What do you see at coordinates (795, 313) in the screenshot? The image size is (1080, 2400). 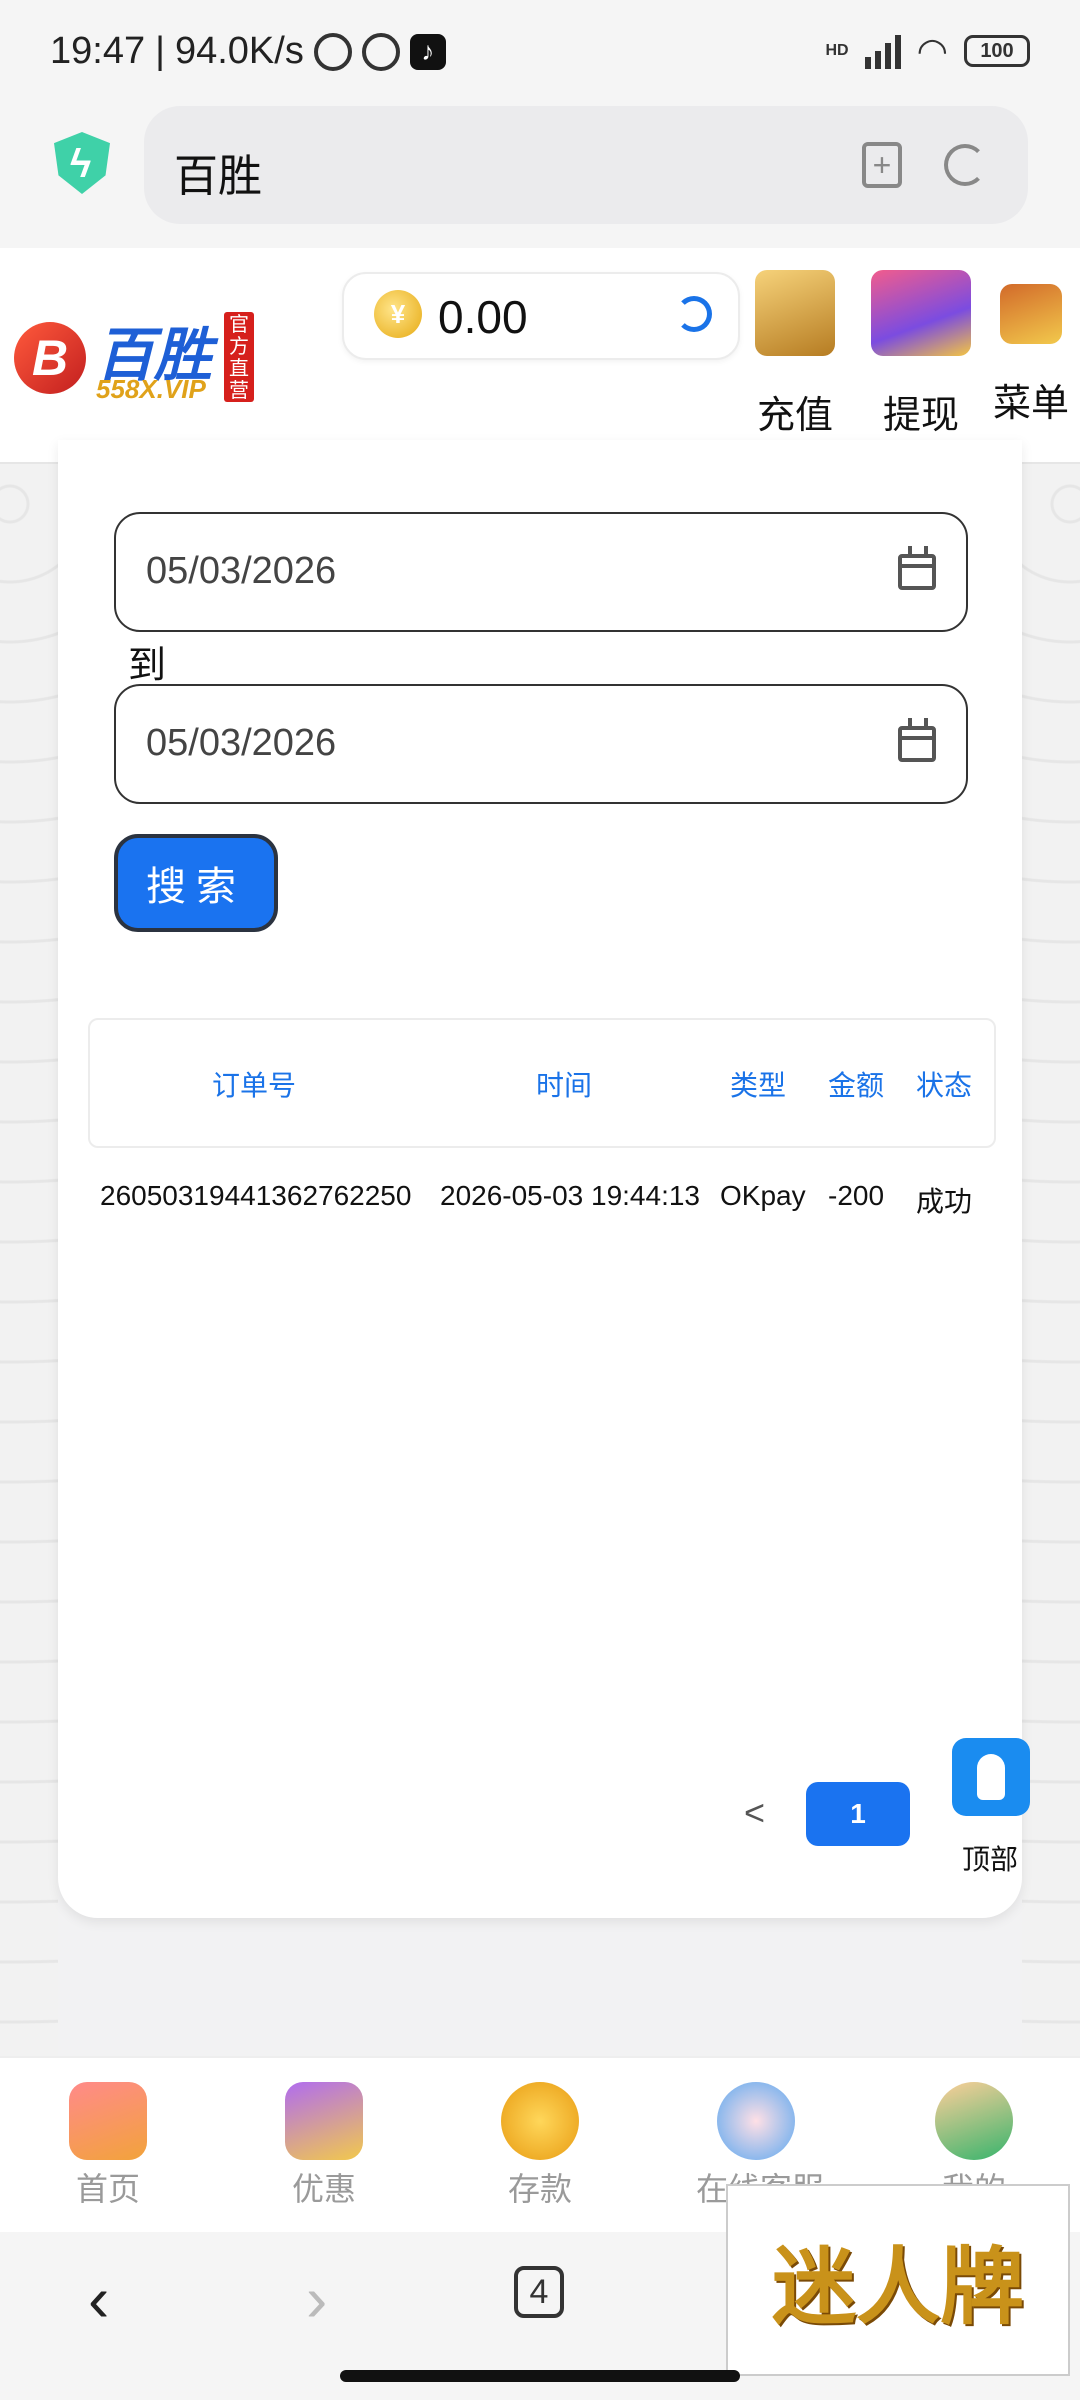 I see `wallet-icon` at bounding box center [795, 313].